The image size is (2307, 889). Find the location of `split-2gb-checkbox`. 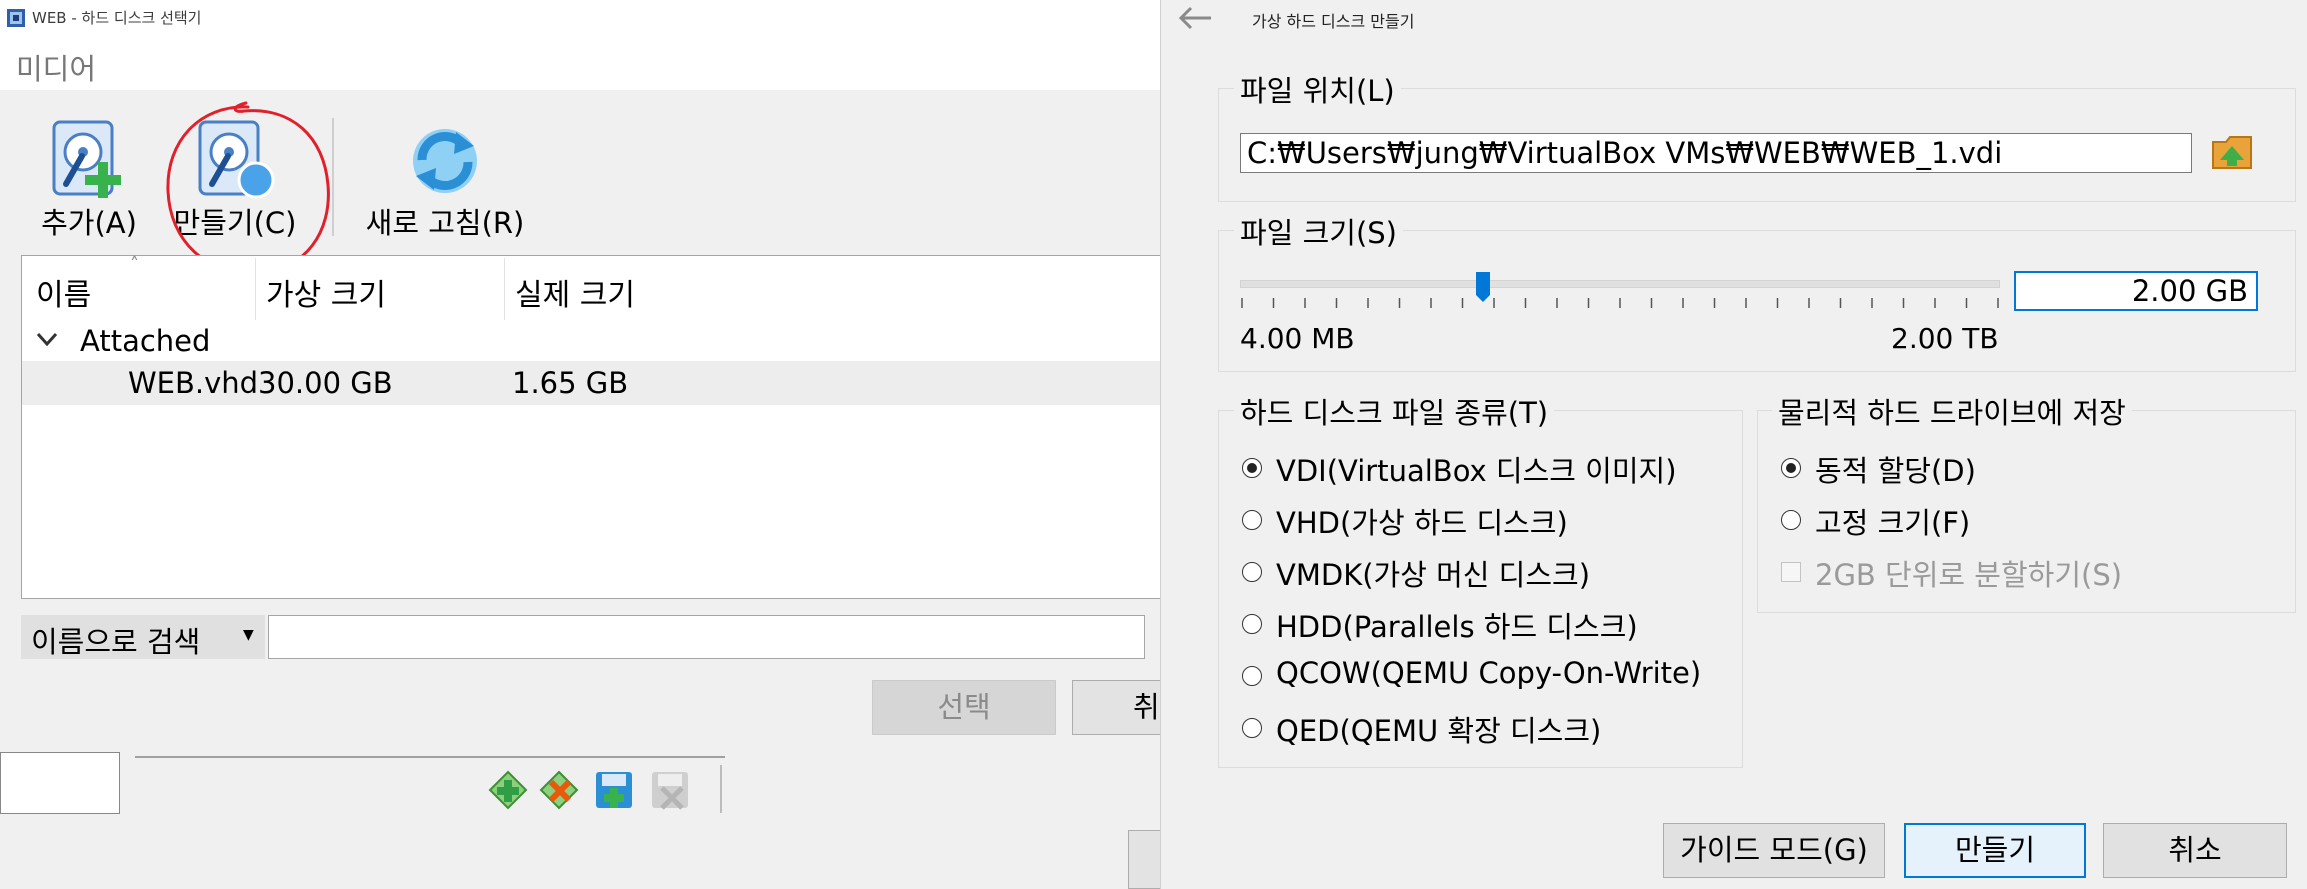

split-2gb-checkbox is located at coordinates (1791, 572).